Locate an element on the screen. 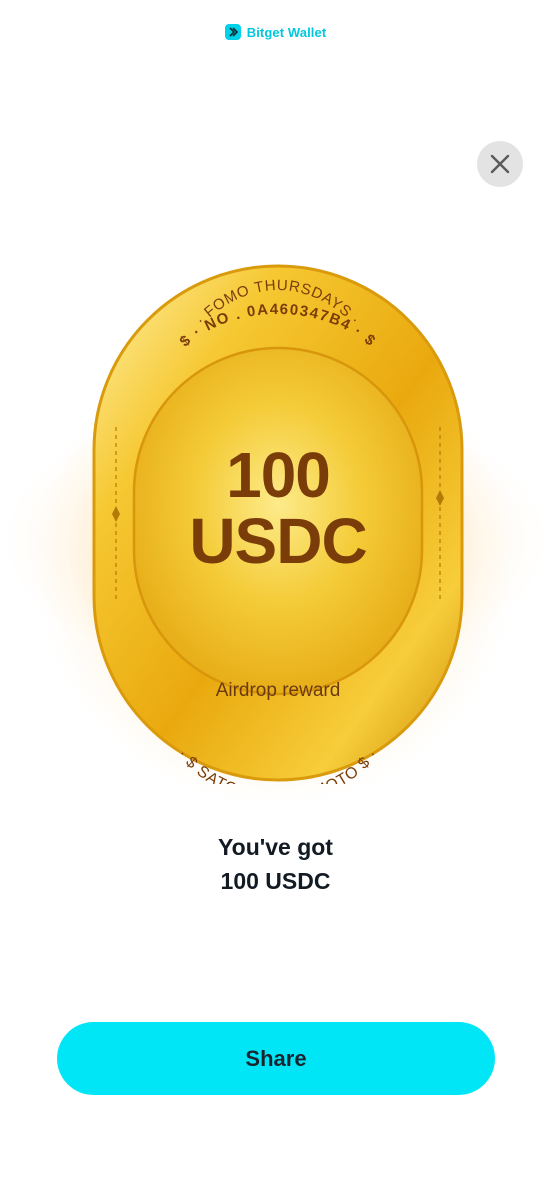 Image resolution: width=551 pixels, height=1199 pixels. close-icon is located at coordinates (500, 164).